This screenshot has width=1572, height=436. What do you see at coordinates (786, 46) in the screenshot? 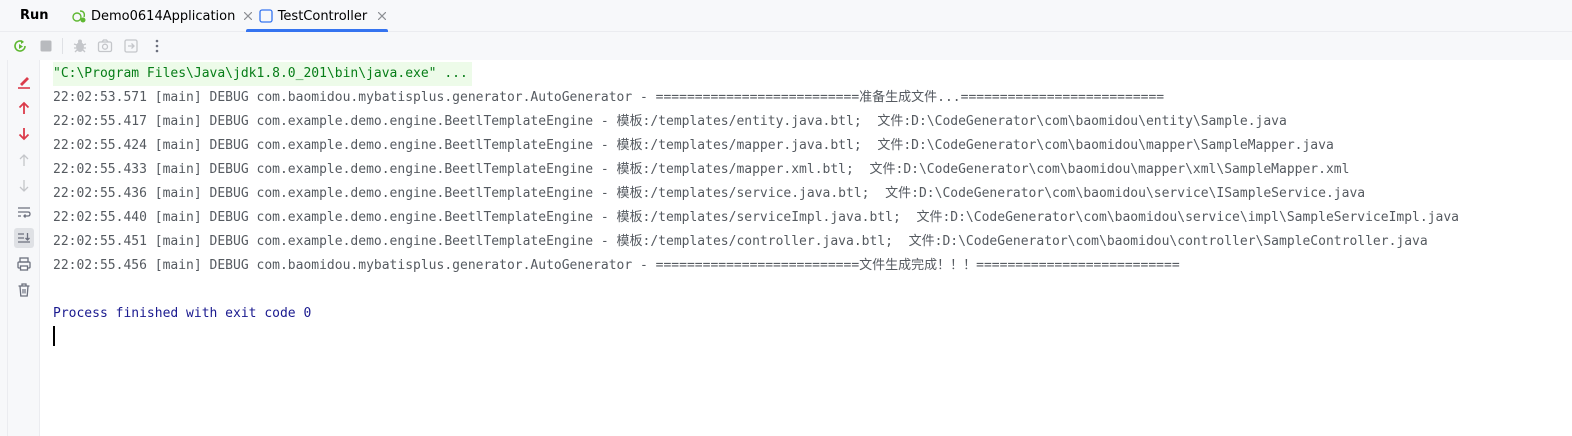
I see `run-toolbar` at bounding box center [786, 46].